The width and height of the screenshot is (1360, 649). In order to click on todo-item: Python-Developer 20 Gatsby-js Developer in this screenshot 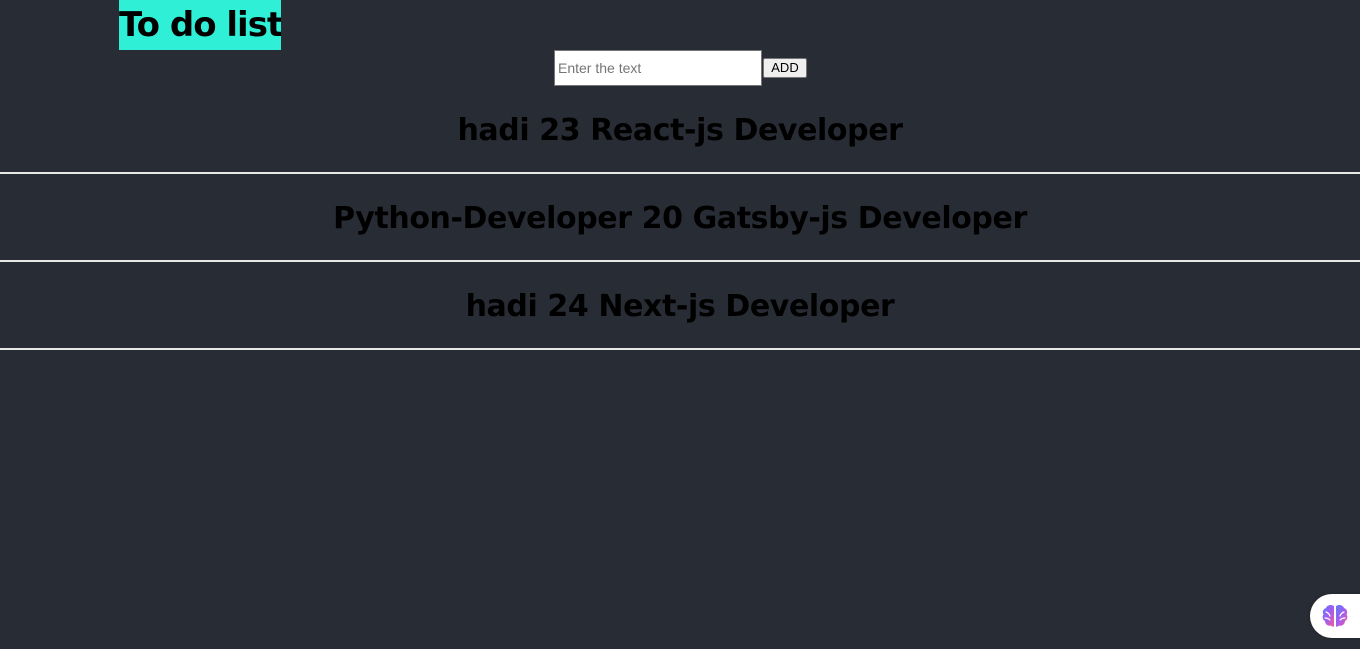, I will do `click(680, 218)`.